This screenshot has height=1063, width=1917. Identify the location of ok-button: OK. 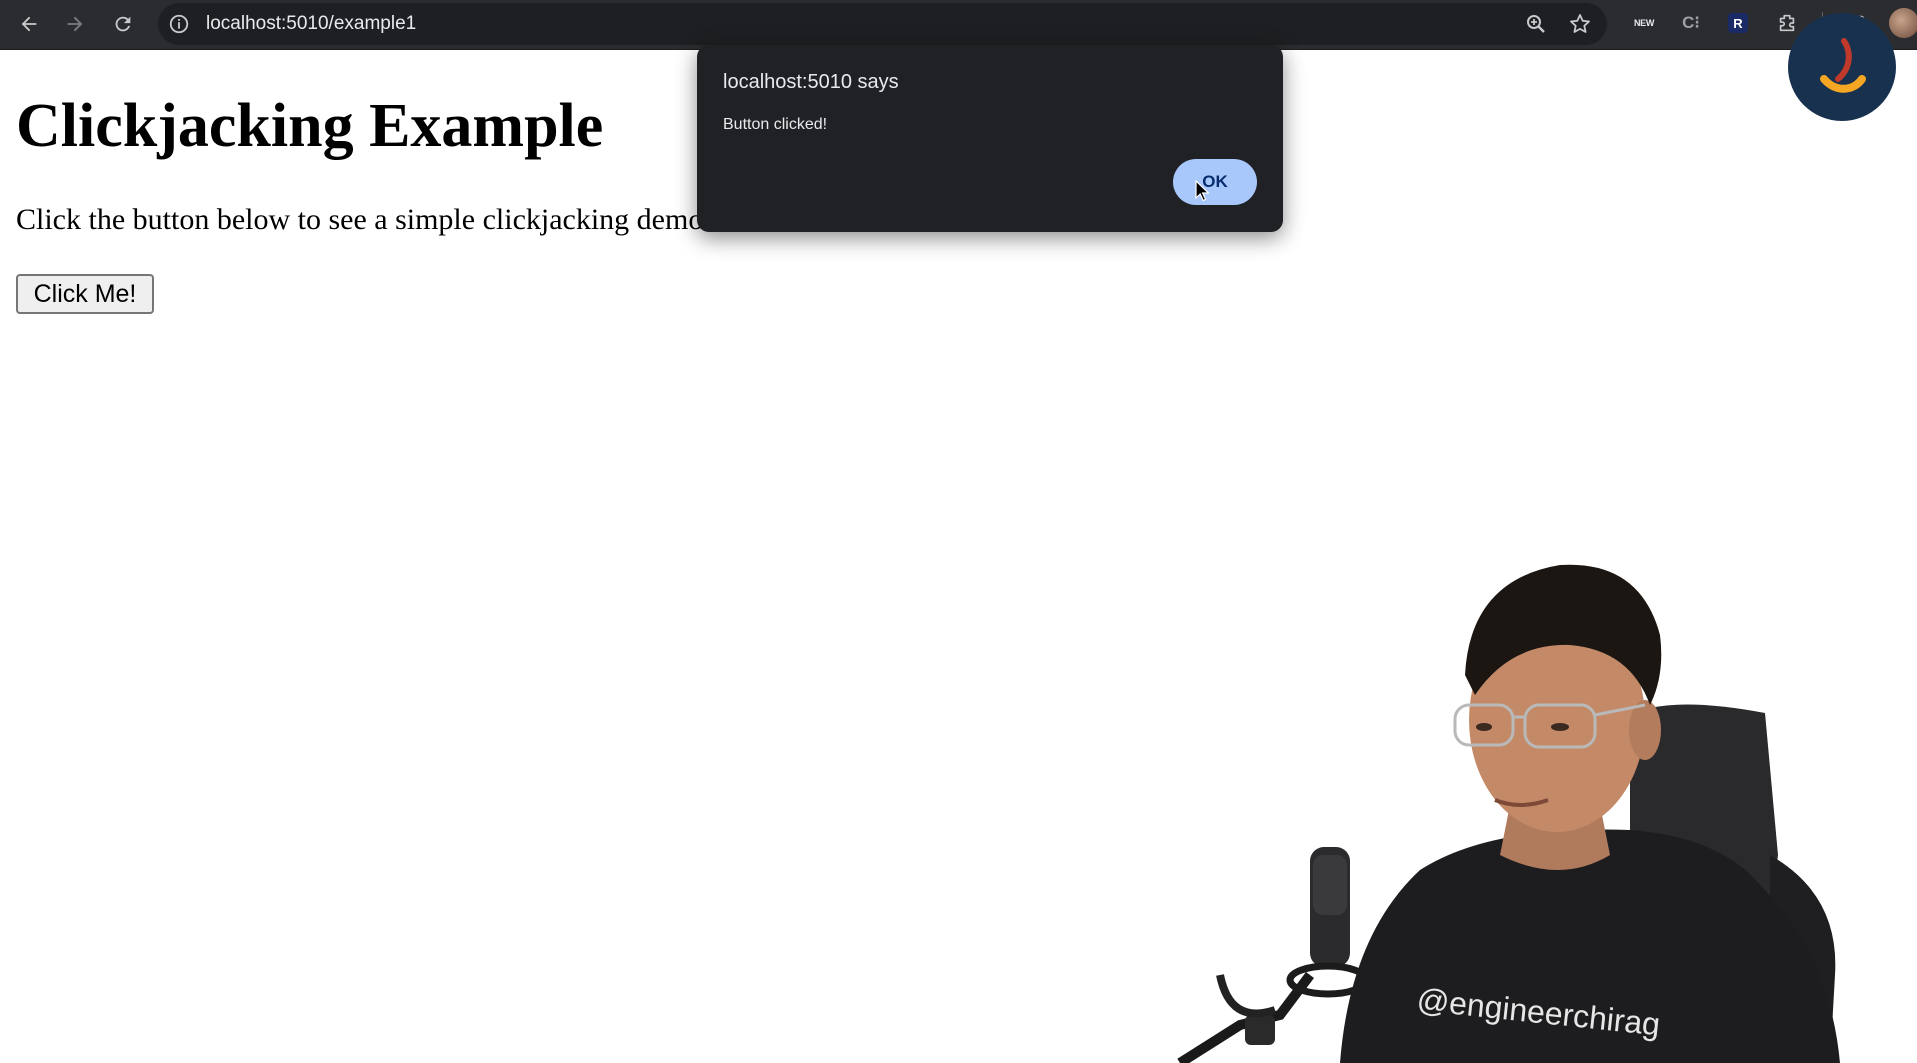
(1215, 182).